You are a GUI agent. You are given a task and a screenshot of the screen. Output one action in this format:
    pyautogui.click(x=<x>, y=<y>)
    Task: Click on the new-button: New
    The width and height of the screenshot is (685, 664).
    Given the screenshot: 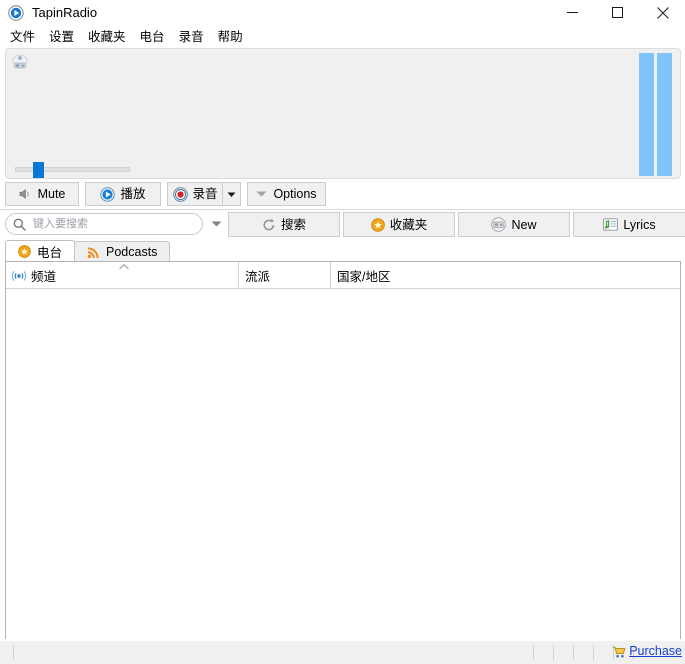 What is the action you would take?
    pyautogui.click(x=514, y=224)
    